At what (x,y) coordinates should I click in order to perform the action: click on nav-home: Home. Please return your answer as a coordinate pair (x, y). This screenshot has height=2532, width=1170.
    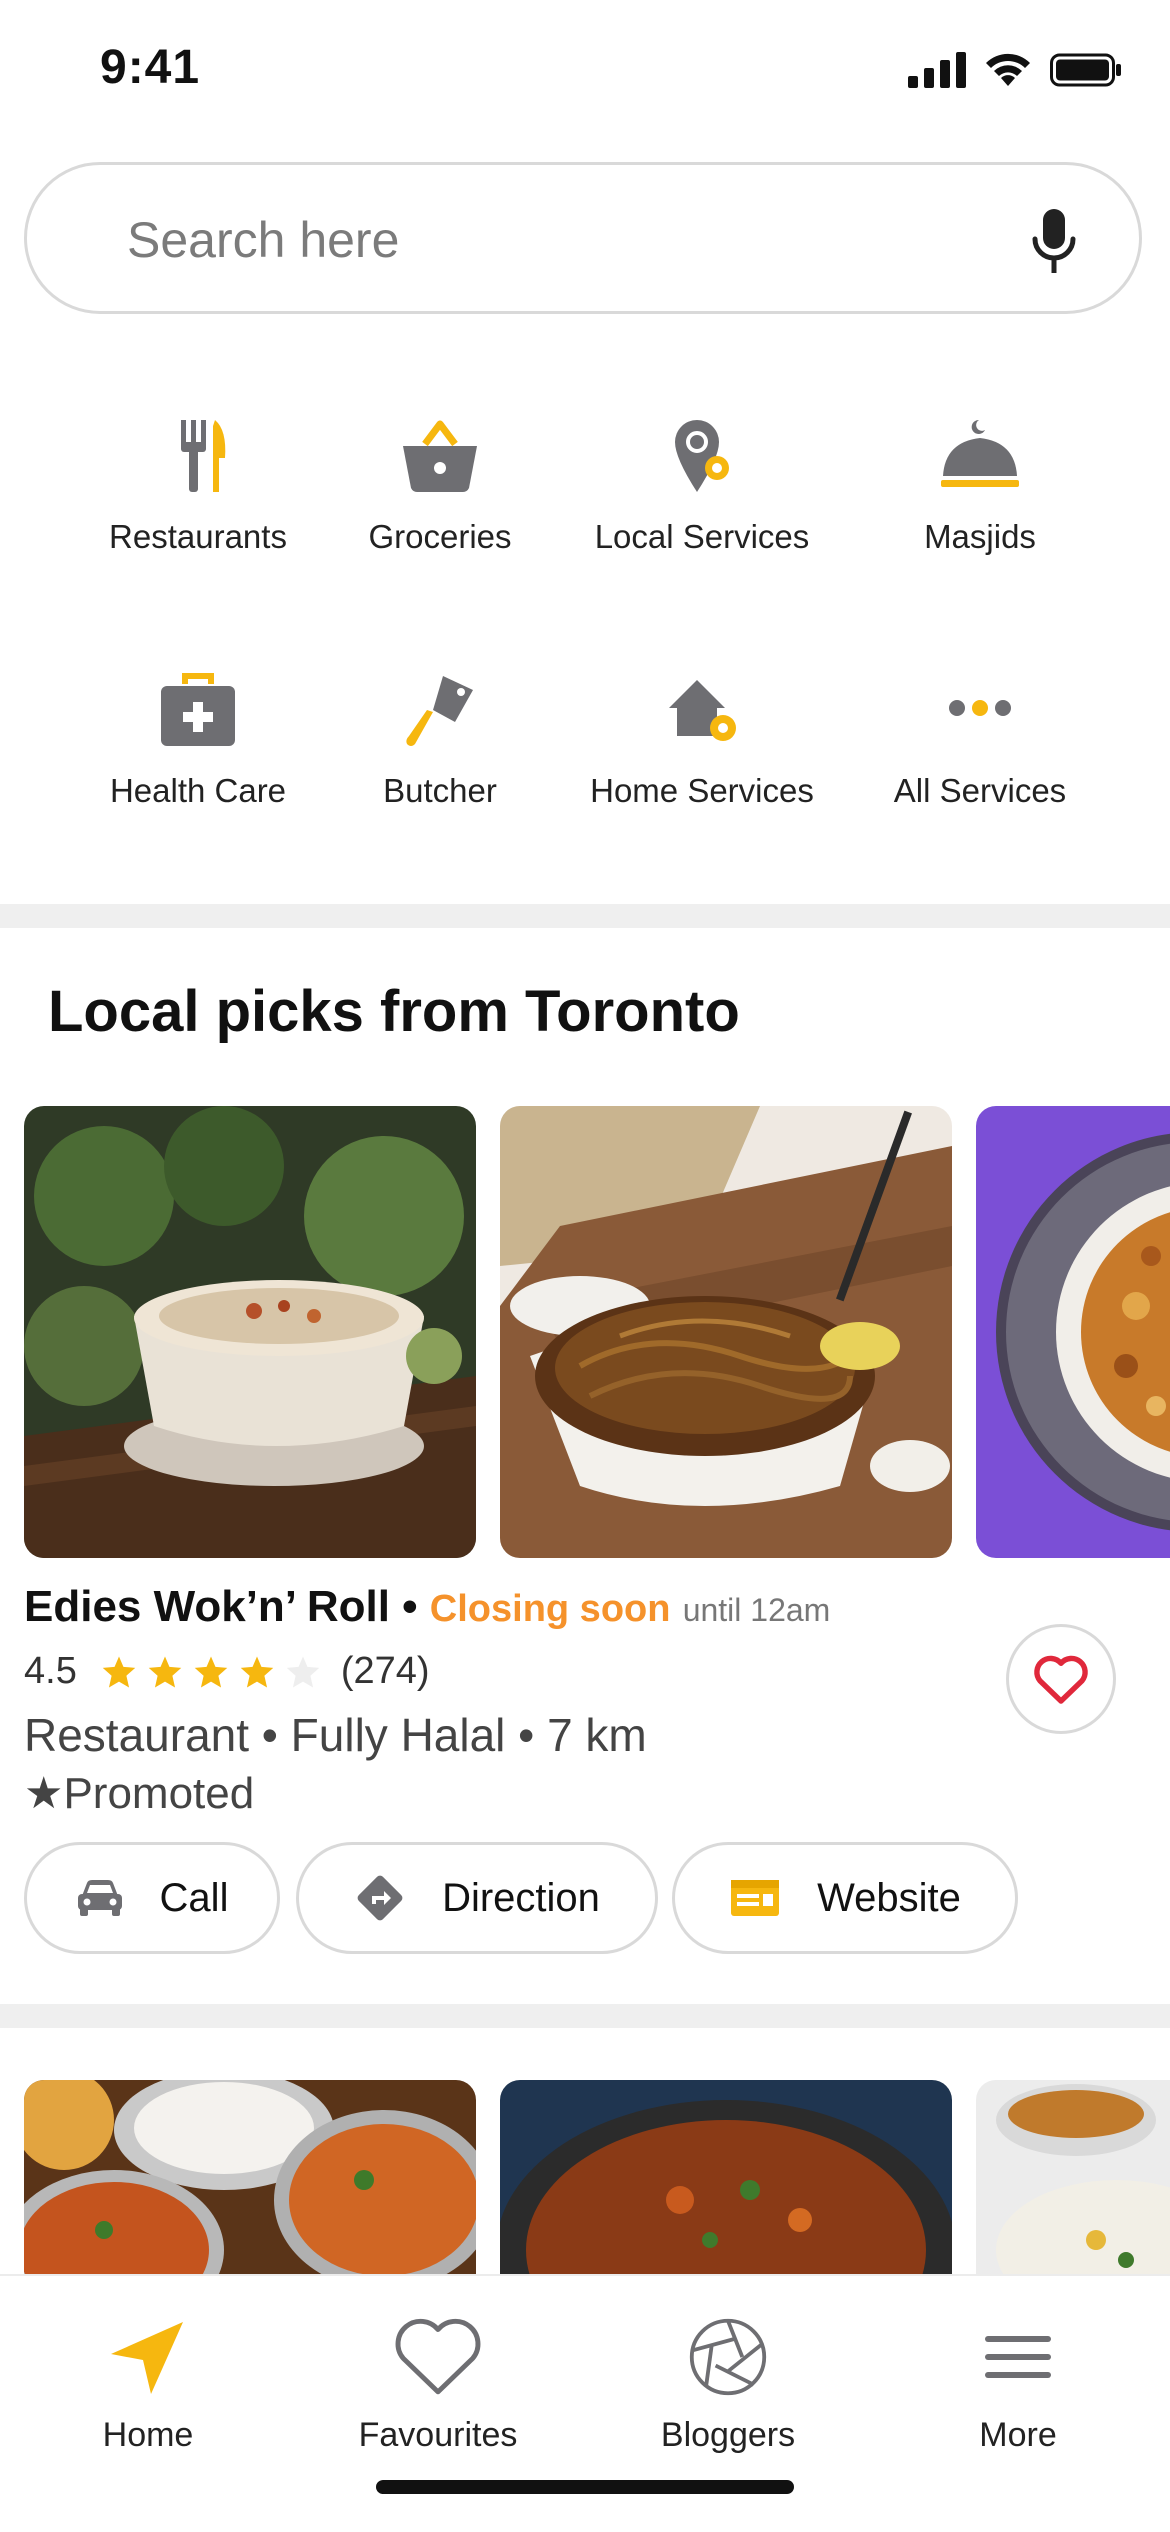
    Looking at the image, I should click on (148, 2385).